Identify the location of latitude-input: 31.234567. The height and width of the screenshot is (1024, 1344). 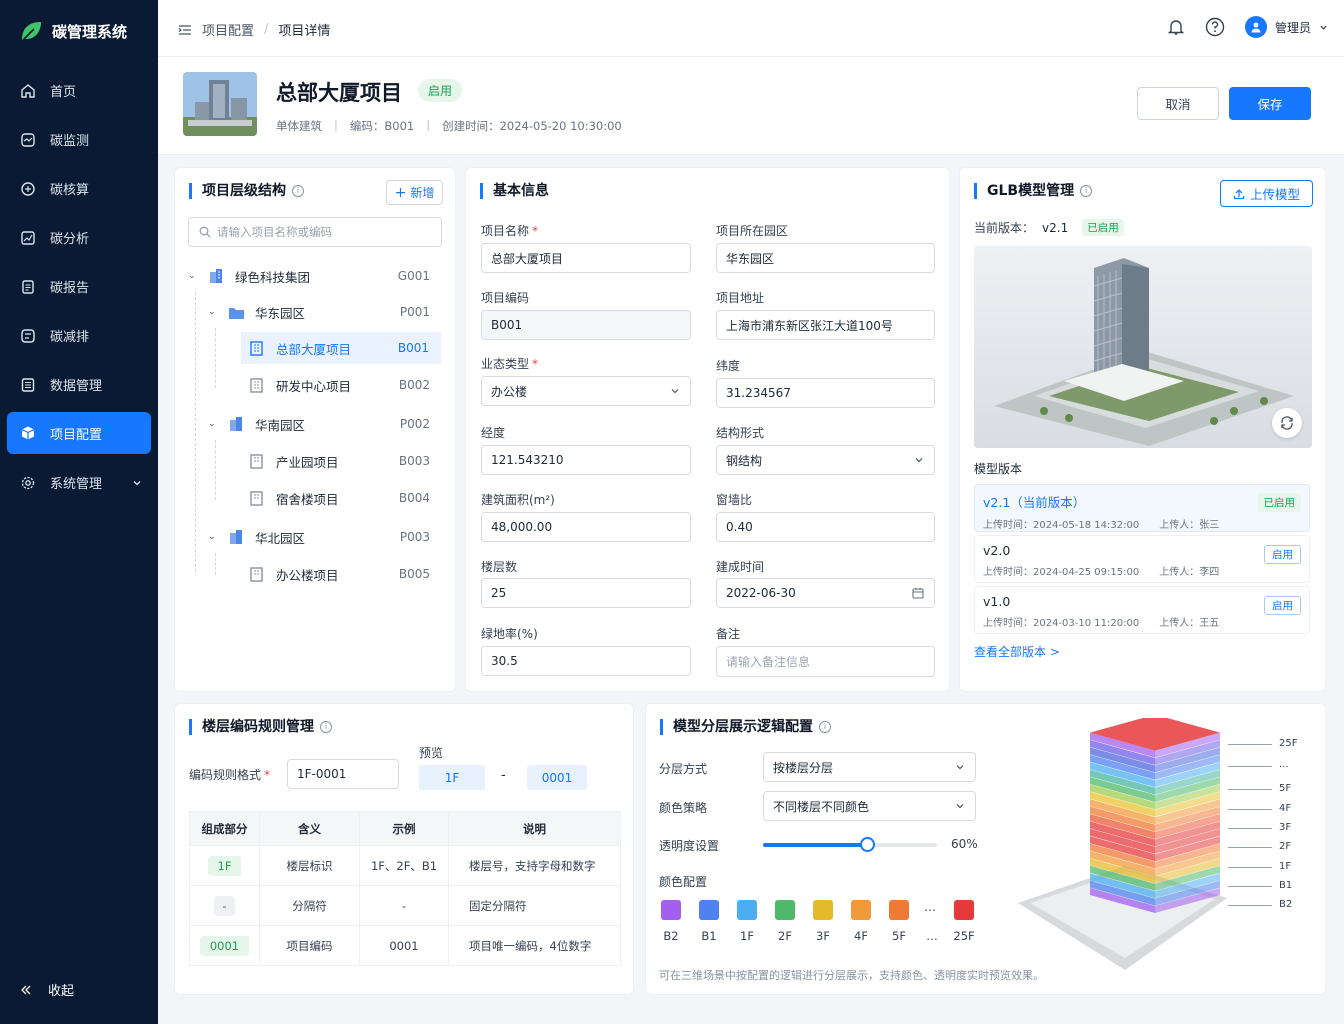
(825, 393).